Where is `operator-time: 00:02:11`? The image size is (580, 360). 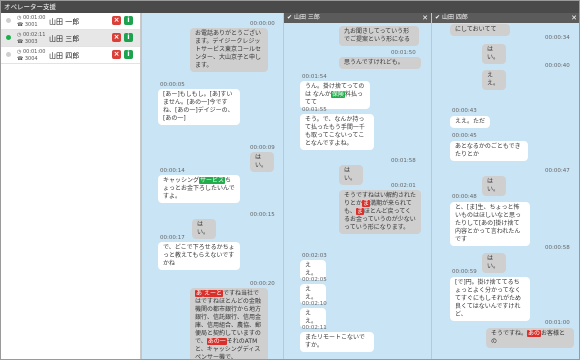
operator-time: 00:02:11 is located at coordinates (34, 35).